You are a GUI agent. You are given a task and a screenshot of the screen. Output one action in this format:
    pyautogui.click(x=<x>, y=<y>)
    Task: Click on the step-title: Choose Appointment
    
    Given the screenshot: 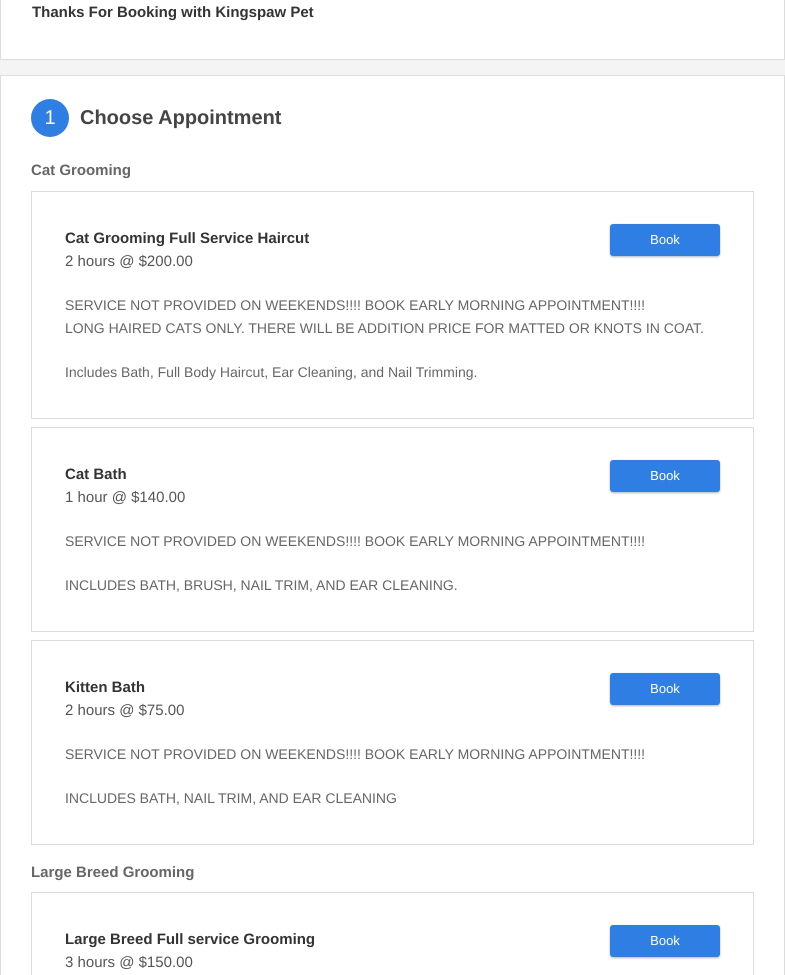 What is the action you would take?
    pyautogui.click(x=181, y=118)
    